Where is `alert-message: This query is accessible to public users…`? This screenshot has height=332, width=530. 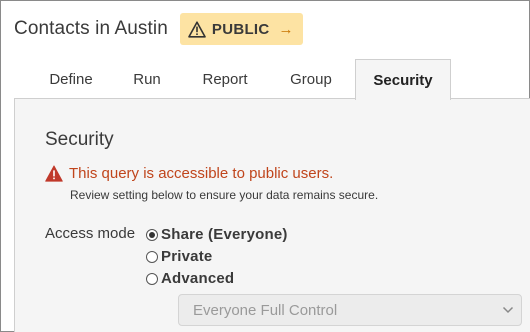
alert-message: This query is accessible to public users… is located at coordinates (201, 173).